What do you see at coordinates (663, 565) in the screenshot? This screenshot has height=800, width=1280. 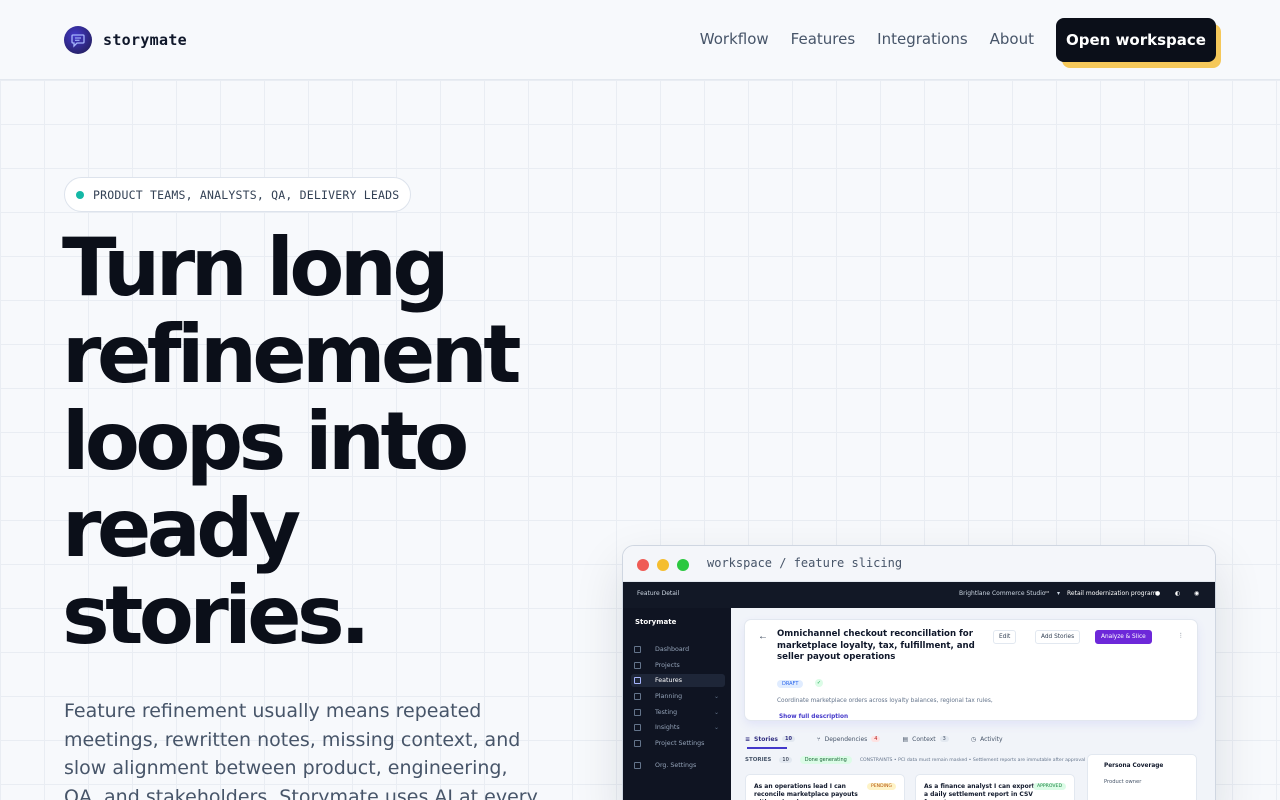 I see `minimize-dot-icon` at bounding box center [663, 565].